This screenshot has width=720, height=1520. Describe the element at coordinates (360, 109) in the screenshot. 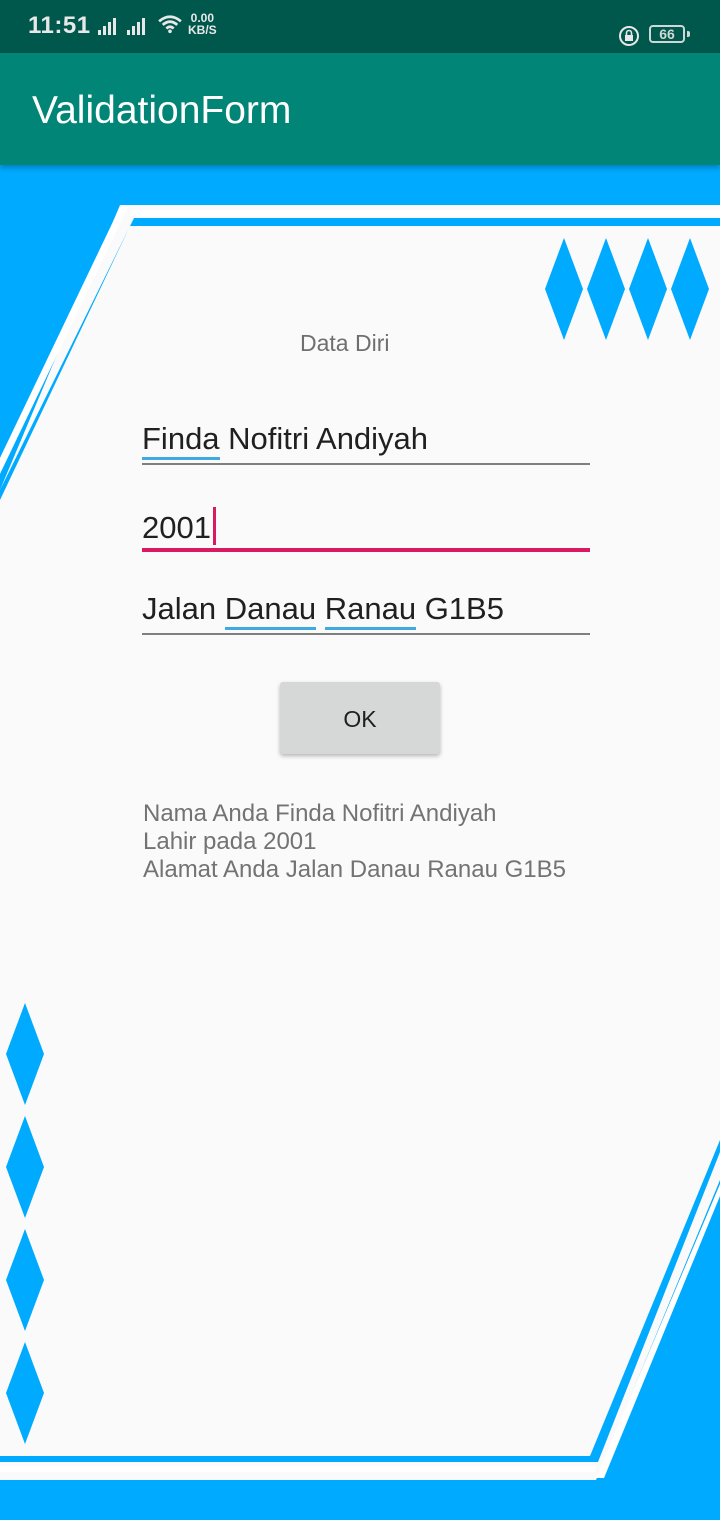

I see `app-bar: ValidationForm` at that location.